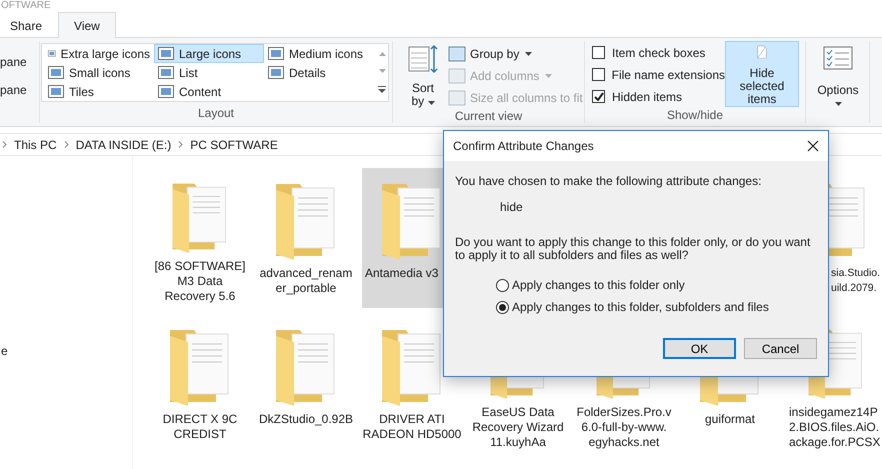 The height and width of the screenshot is (469, 882). I want to click on breadcrumb-item: PC SOFTWARE, so click(234, 145).